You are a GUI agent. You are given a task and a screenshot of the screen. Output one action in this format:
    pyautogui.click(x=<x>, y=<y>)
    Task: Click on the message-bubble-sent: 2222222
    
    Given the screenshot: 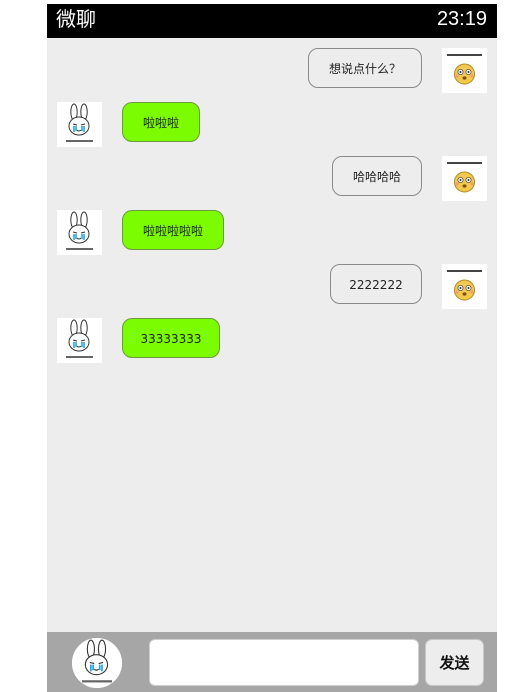 What is the action you would take?
    pyautogui.click(x=376, y=284)
    